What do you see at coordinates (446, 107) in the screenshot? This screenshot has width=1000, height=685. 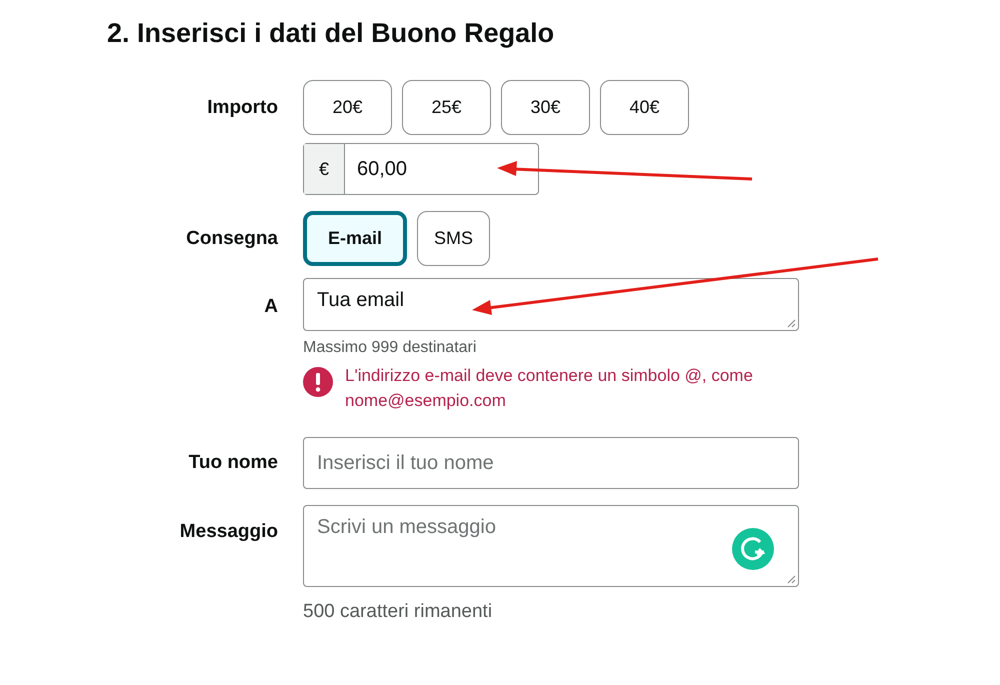 I see `amount-button: 25€` at bounding box center [446, 107].